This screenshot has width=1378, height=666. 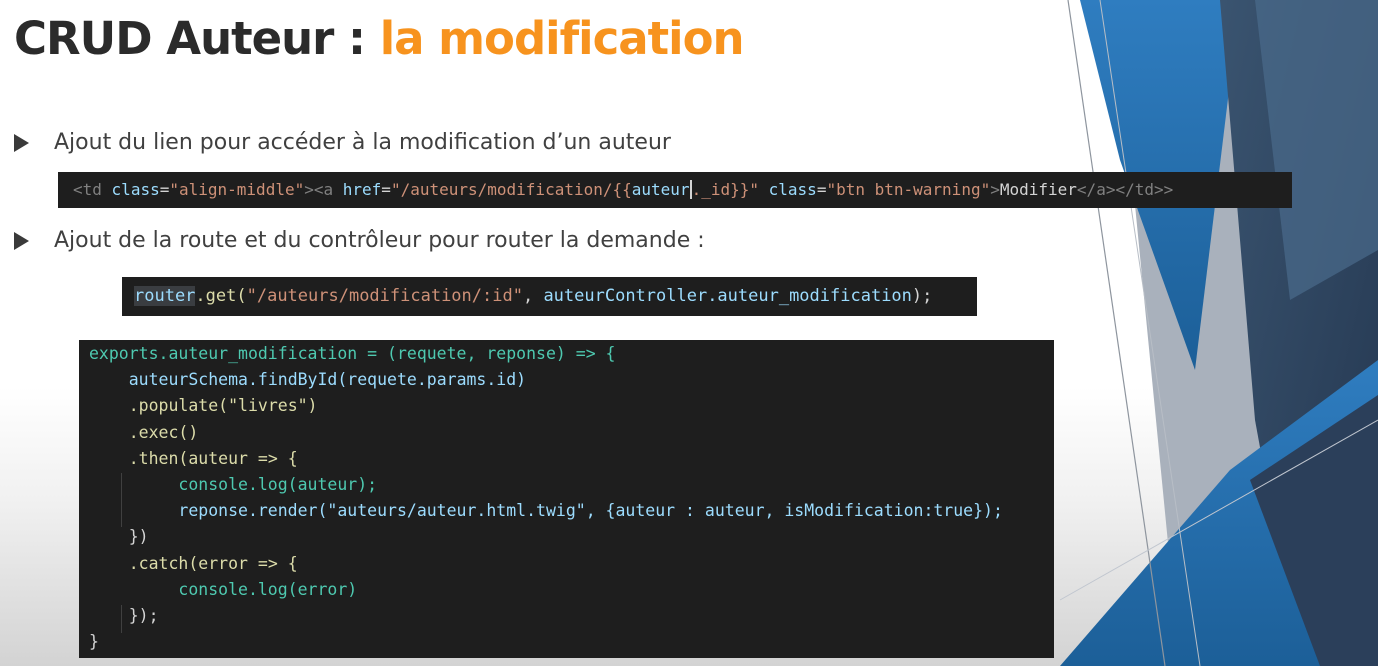 I want to click on slide-title: CRUD Auteur : la modification, so click(x=379, y=39).